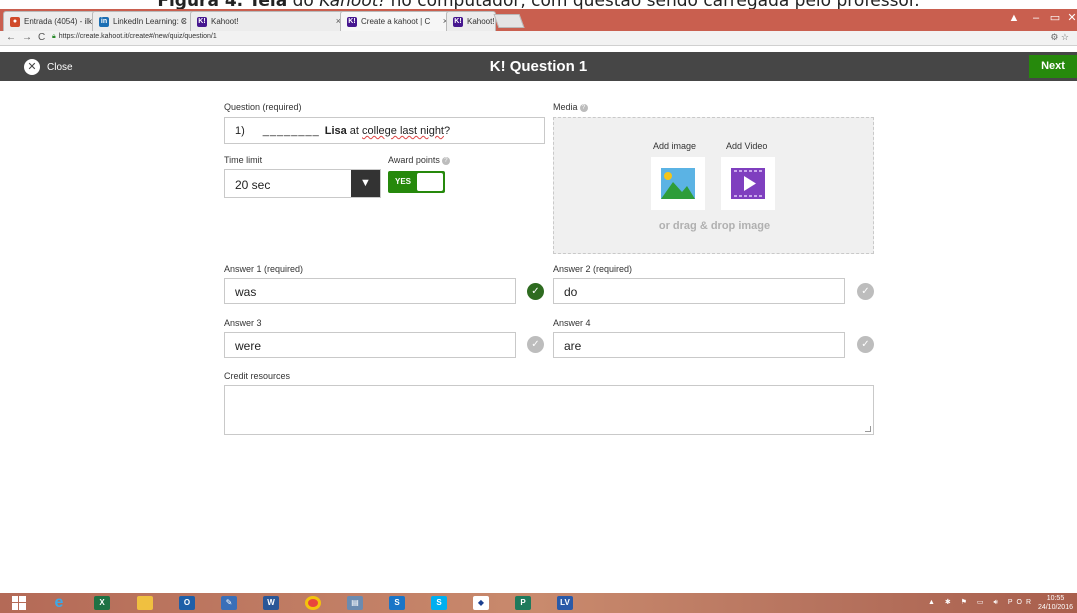  Describe the element at coordinates (145, 603) in the screenshot. I see `file-explorer-icon` at that location.